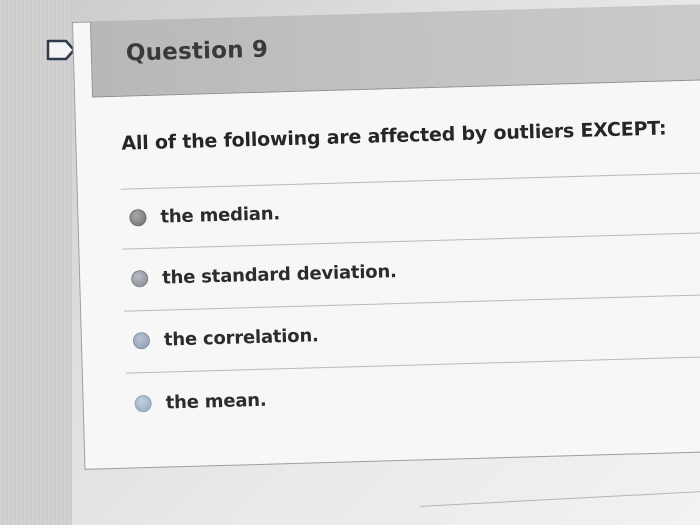 This screenshot has height=525, width=700. I want to click on answer-option-label: the mean., so click(216, 401).